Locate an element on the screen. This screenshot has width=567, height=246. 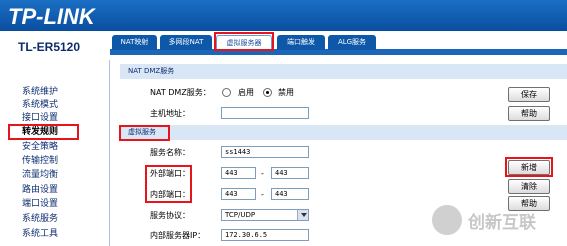
service-name-input: ss1443 is located at coordinates (265, 152).